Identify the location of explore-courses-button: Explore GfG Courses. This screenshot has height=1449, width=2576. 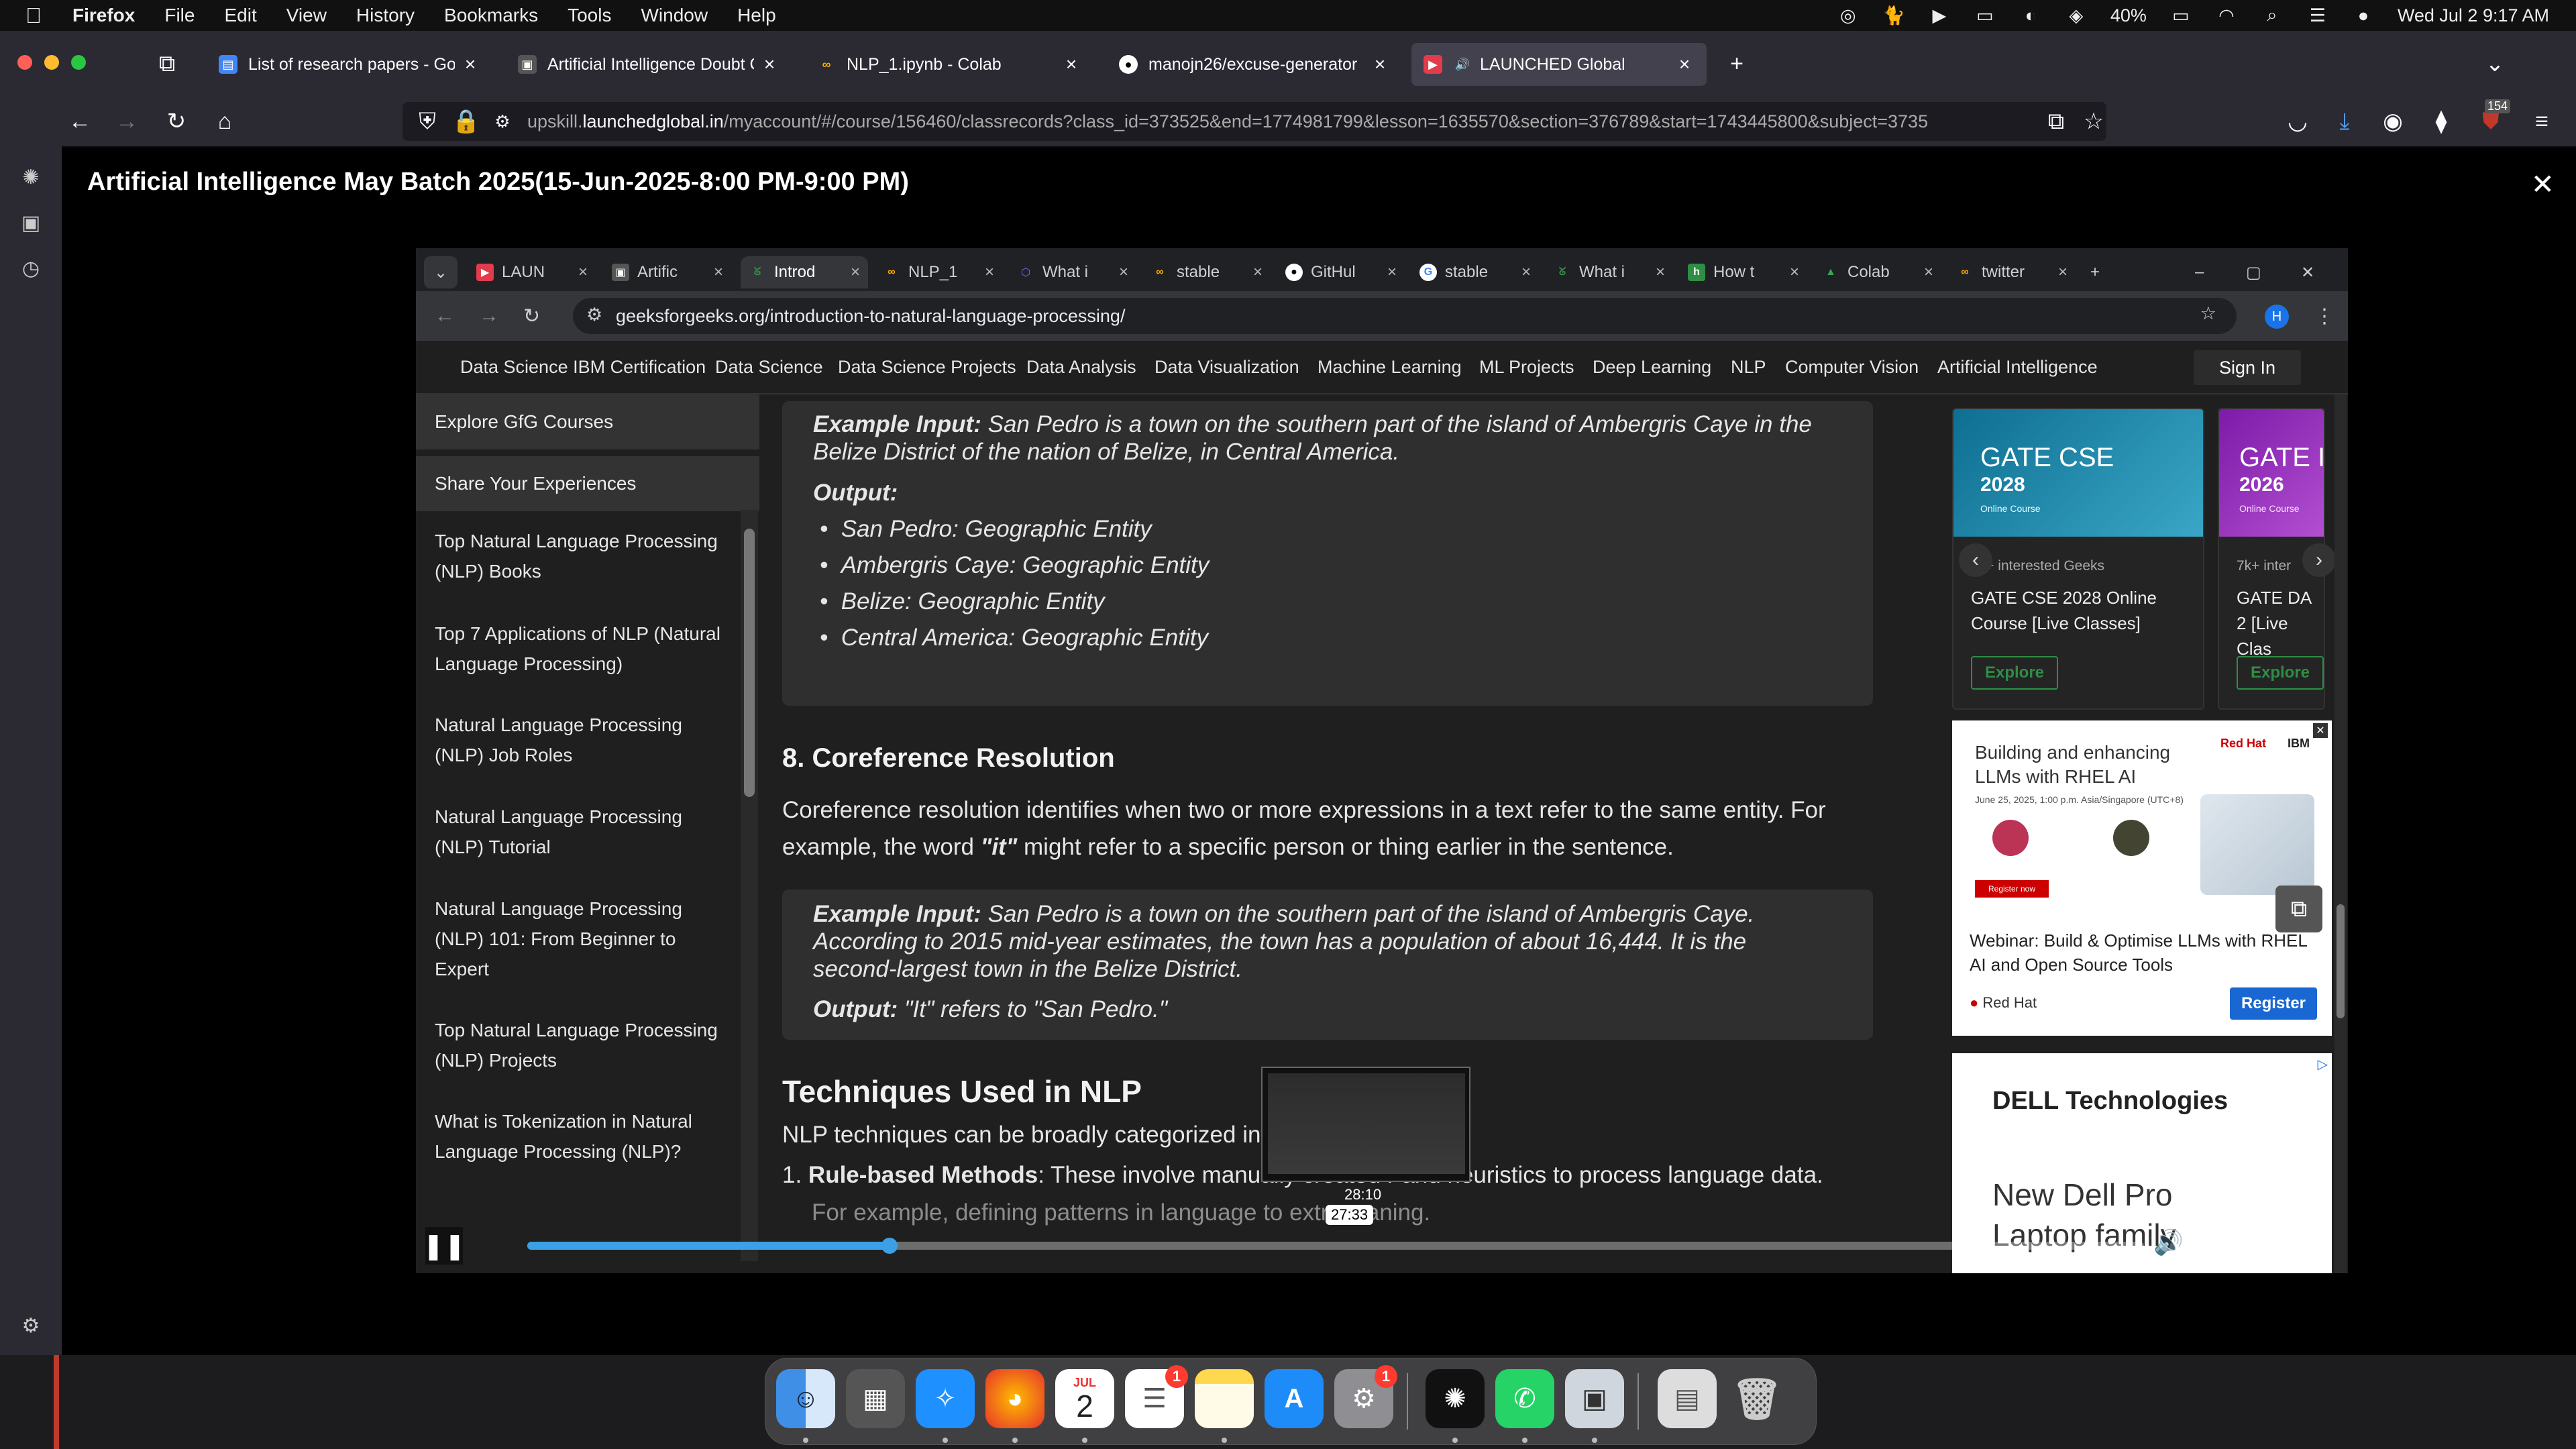
(587, 421).